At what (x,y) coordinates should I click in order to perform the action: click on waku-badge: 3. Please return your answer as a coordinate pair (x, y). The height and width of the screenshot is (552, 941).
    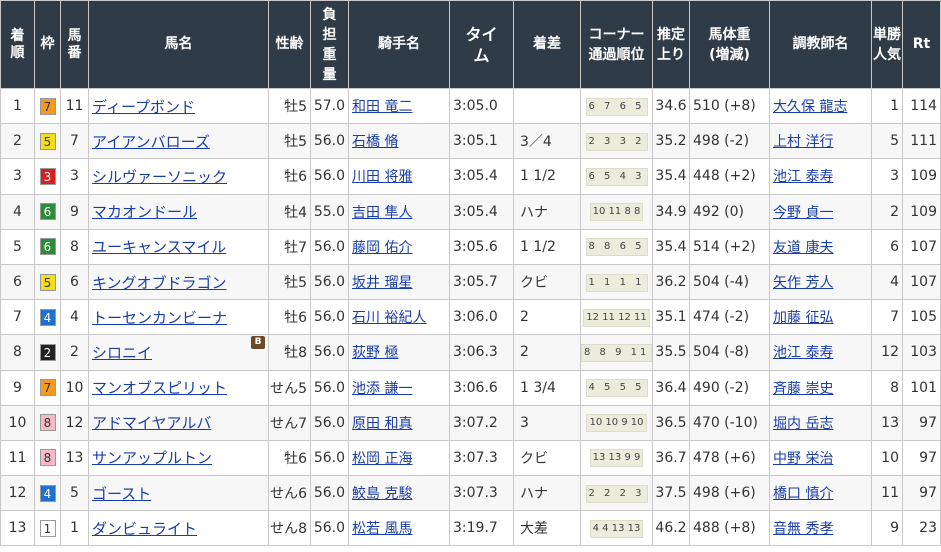
    Looking at the image, I should click on (47, 176).